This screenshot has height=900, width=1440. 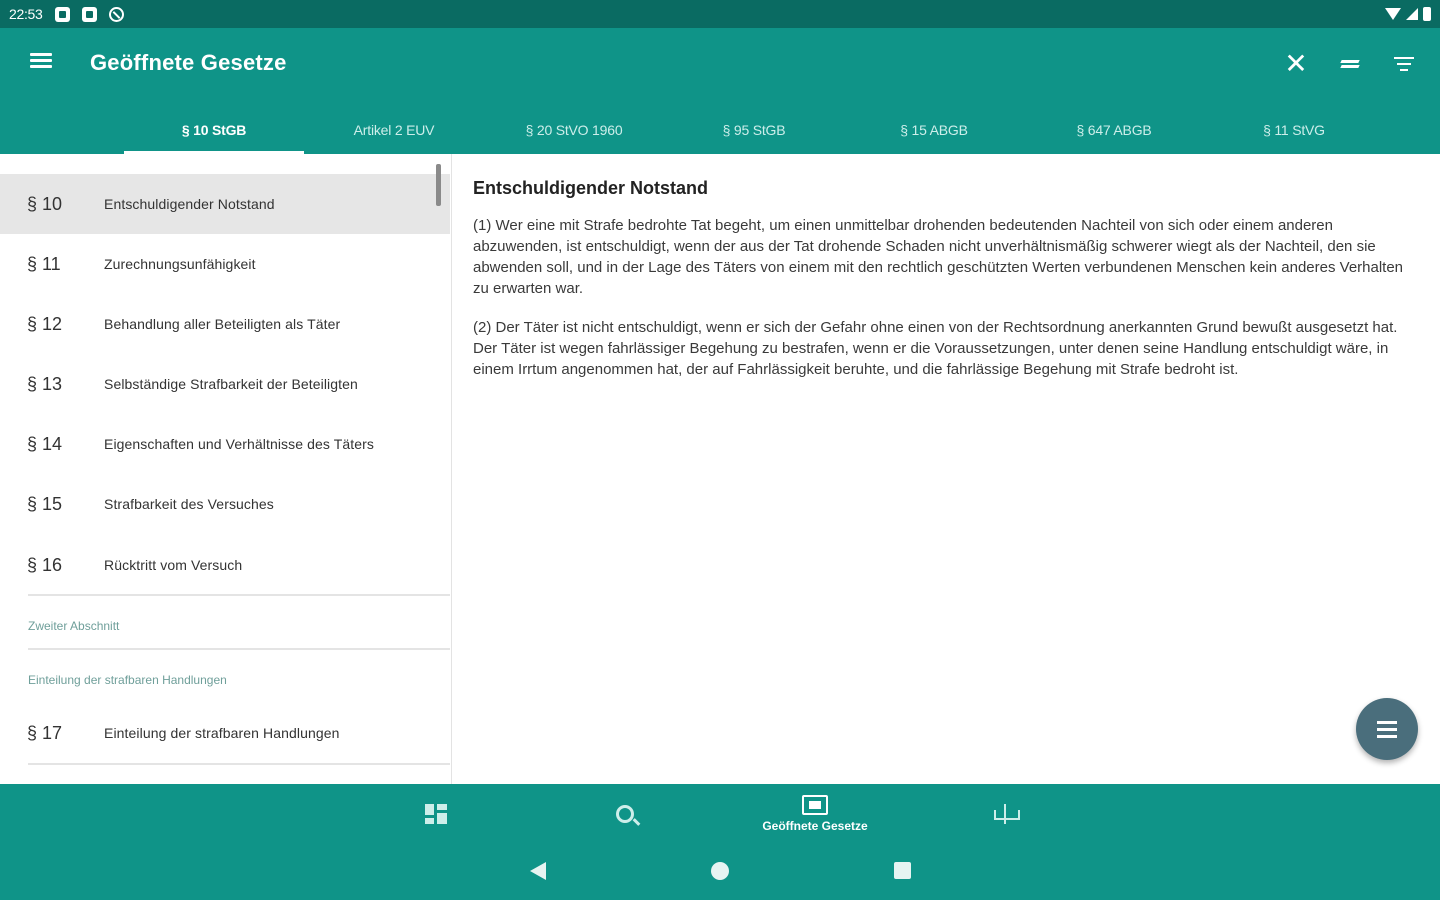 I want to click on tab-4: § 95 StGB, so click(x=754, y=130).